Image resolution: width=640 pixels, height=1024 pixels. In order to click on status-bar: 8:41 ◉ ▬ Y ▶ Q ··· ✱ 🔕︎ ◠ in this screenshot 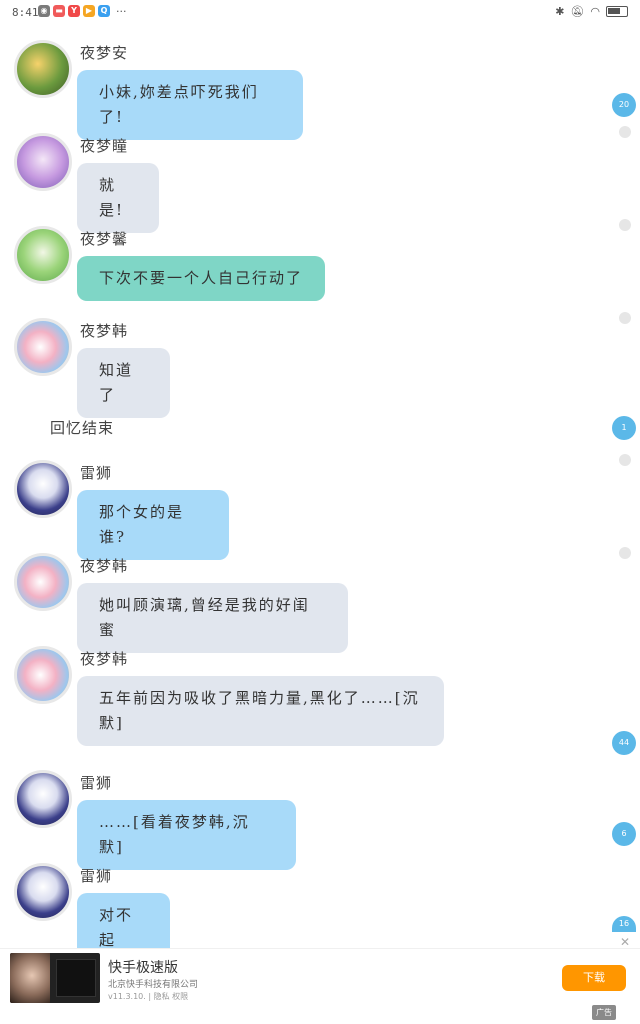, I will do `click(320, 13)`.